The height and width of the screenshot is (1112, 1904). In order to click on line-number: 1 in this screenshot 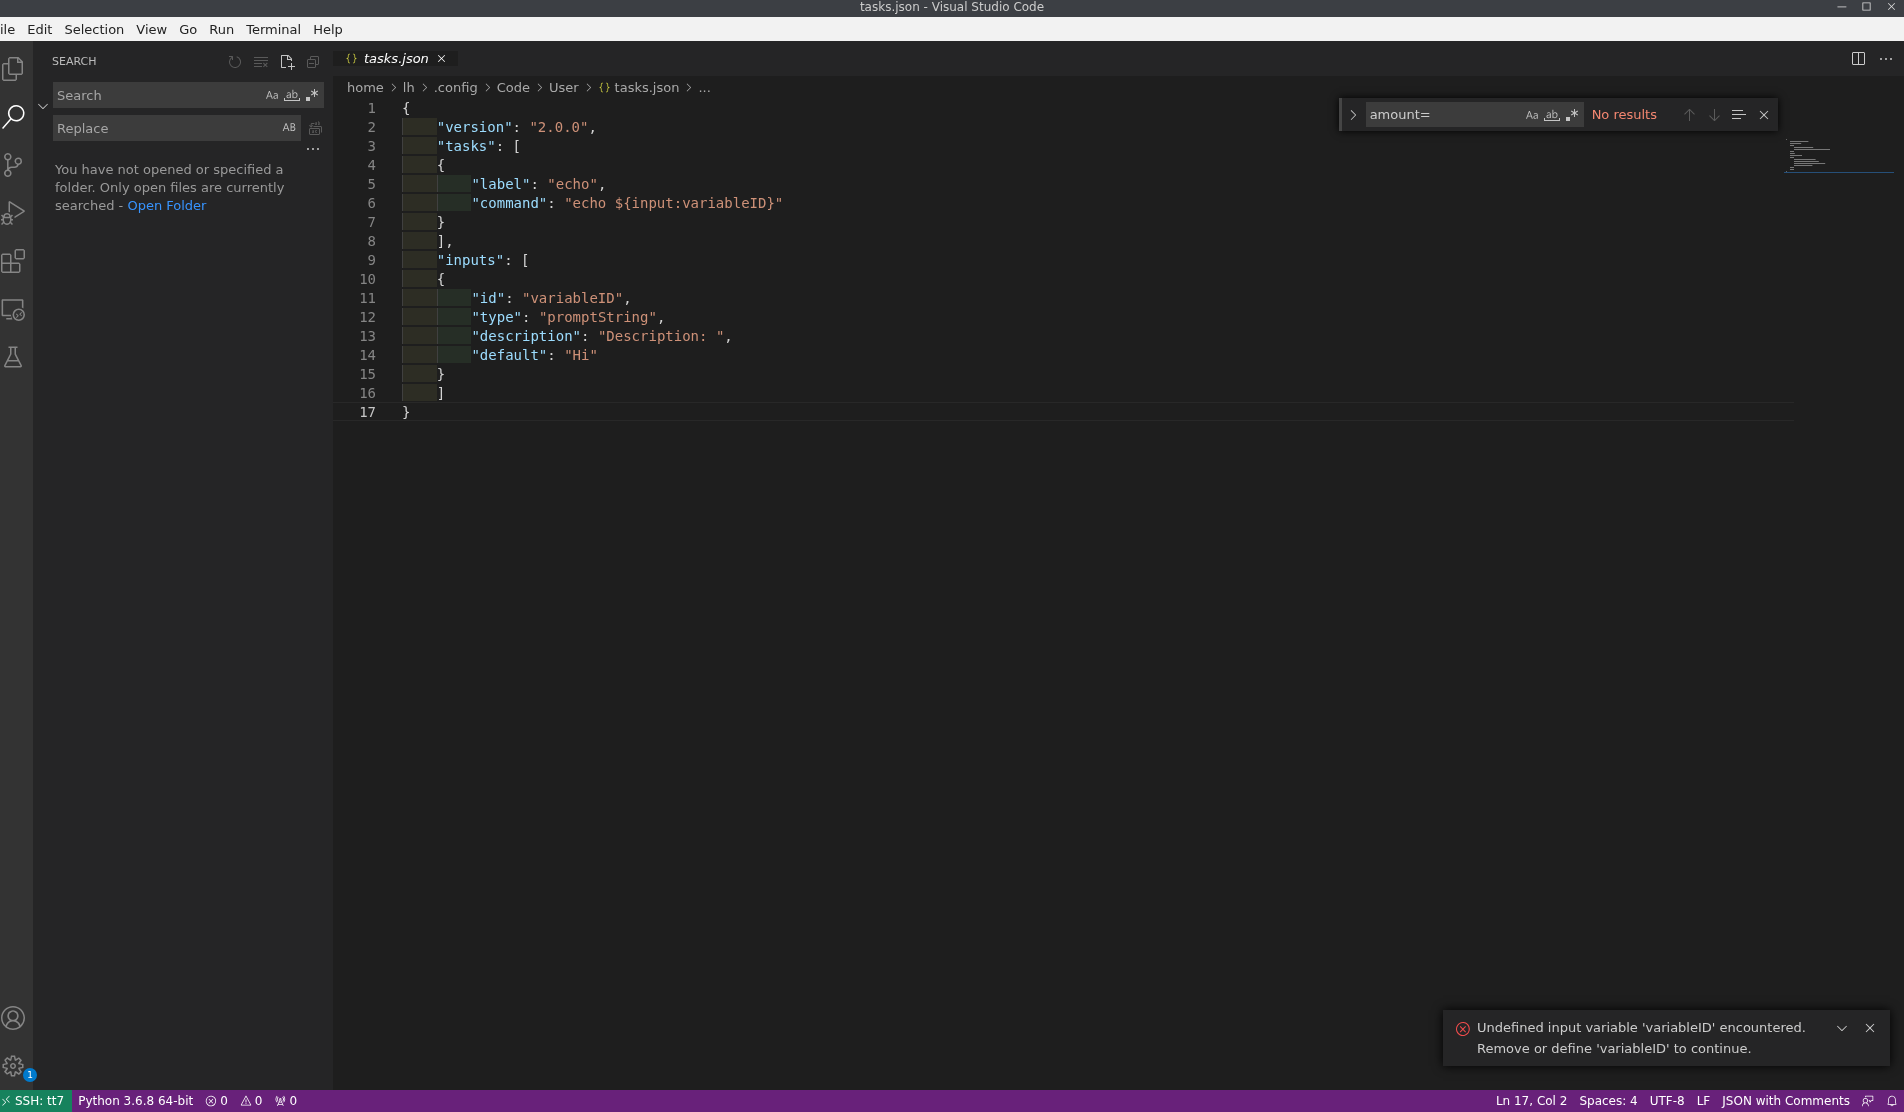, I will do `click(371, 107)`.